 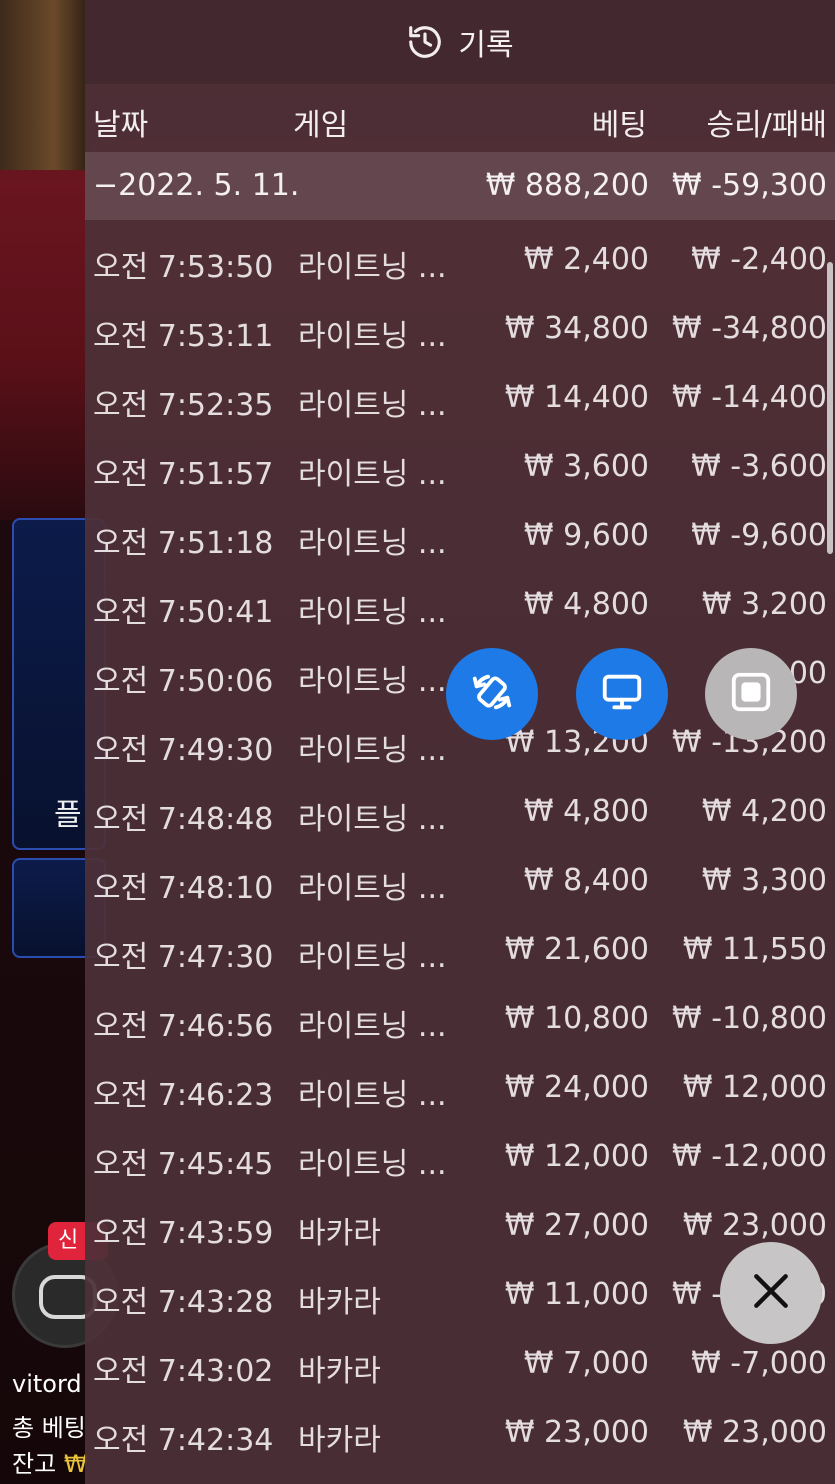 What do you see at coordinates (183, 888) in the screenshot?
I see `row-time: 오전 7:48:10` at bounding box center [183, 888].